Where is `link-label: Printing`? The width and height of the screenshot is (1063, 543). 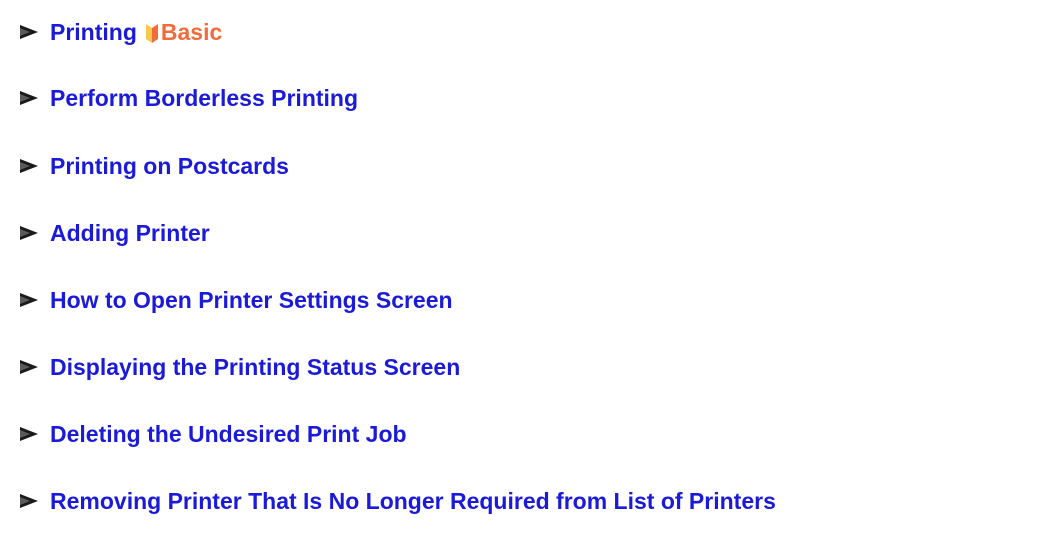
link-label: Printing is located at coordinates (93, 32).